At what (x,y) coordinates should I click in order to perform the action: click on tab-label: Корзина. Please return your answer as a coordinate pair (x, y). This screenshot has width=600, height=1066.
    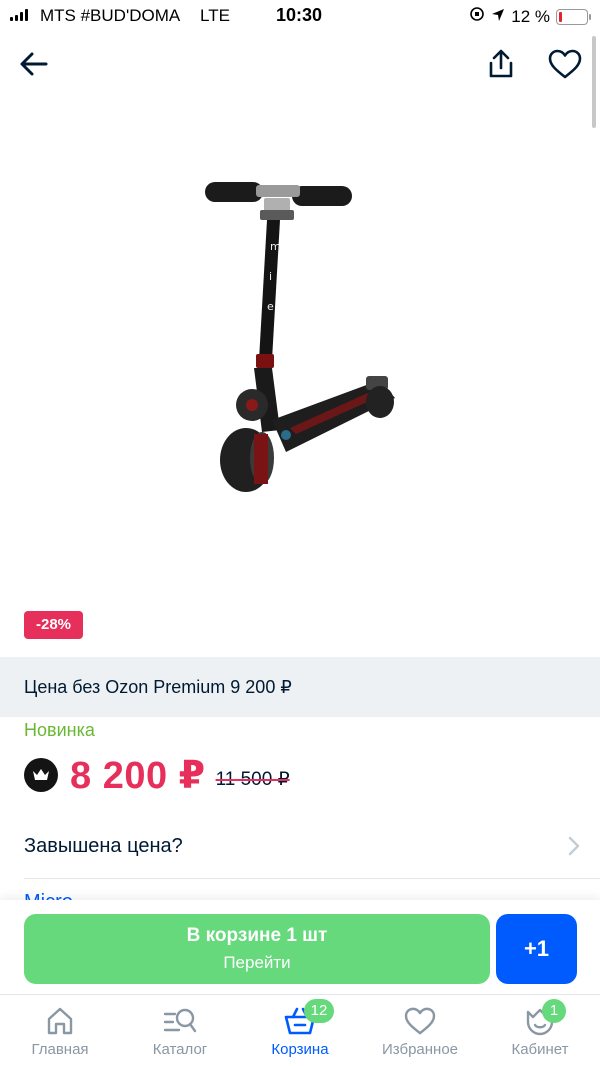
    Looking at the image, I should click on (300, 1049).